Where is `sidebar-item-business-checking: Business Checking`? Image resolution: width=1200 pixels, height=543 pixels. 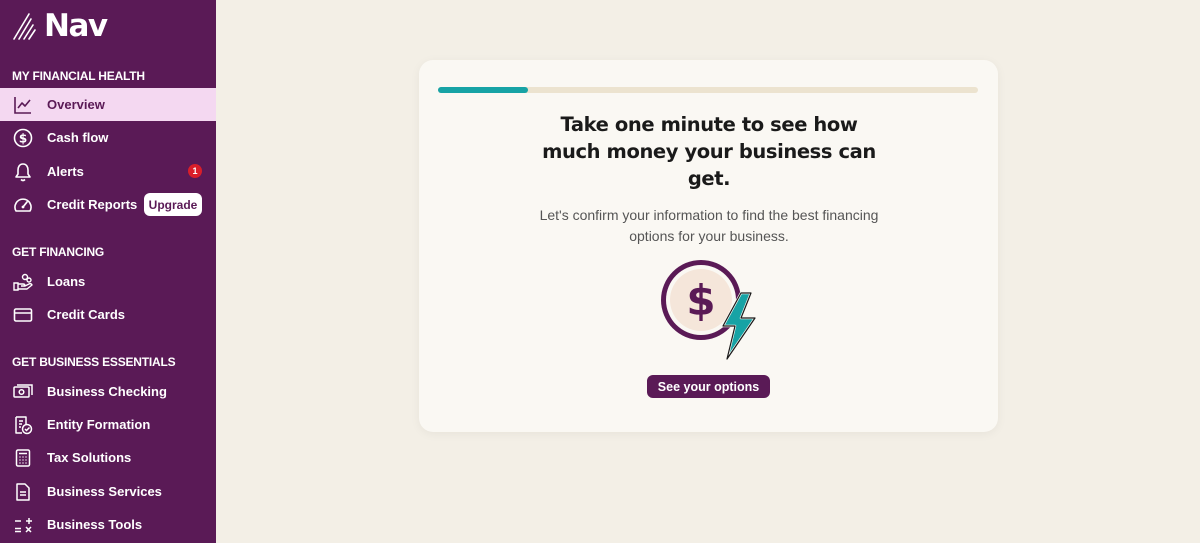 sidebar-item-business-checking: Business Checking is located at coordinates (108, 391).